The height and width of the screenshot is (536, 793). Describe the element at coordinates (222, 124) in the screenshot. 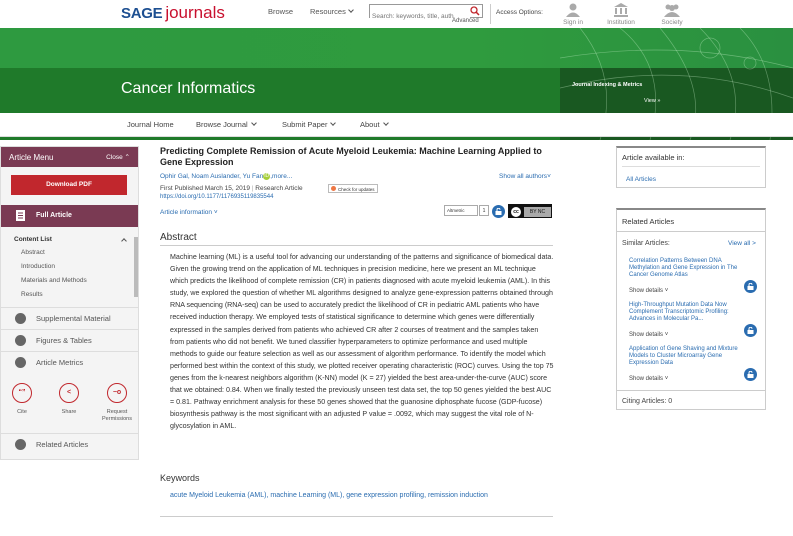

I see `browse-journal-label: Browse Journal` at that location.